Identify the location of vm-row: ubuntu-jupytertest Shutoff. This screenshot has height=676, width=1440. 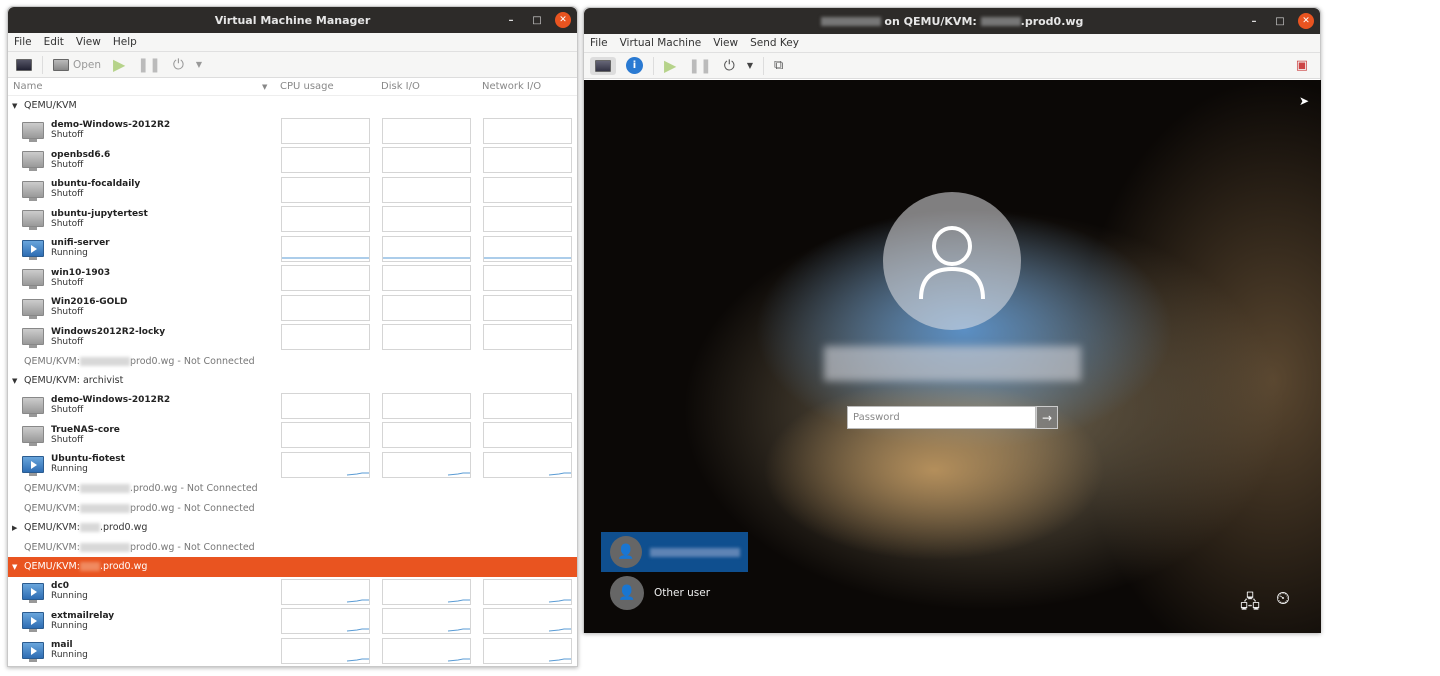
(292, 219).